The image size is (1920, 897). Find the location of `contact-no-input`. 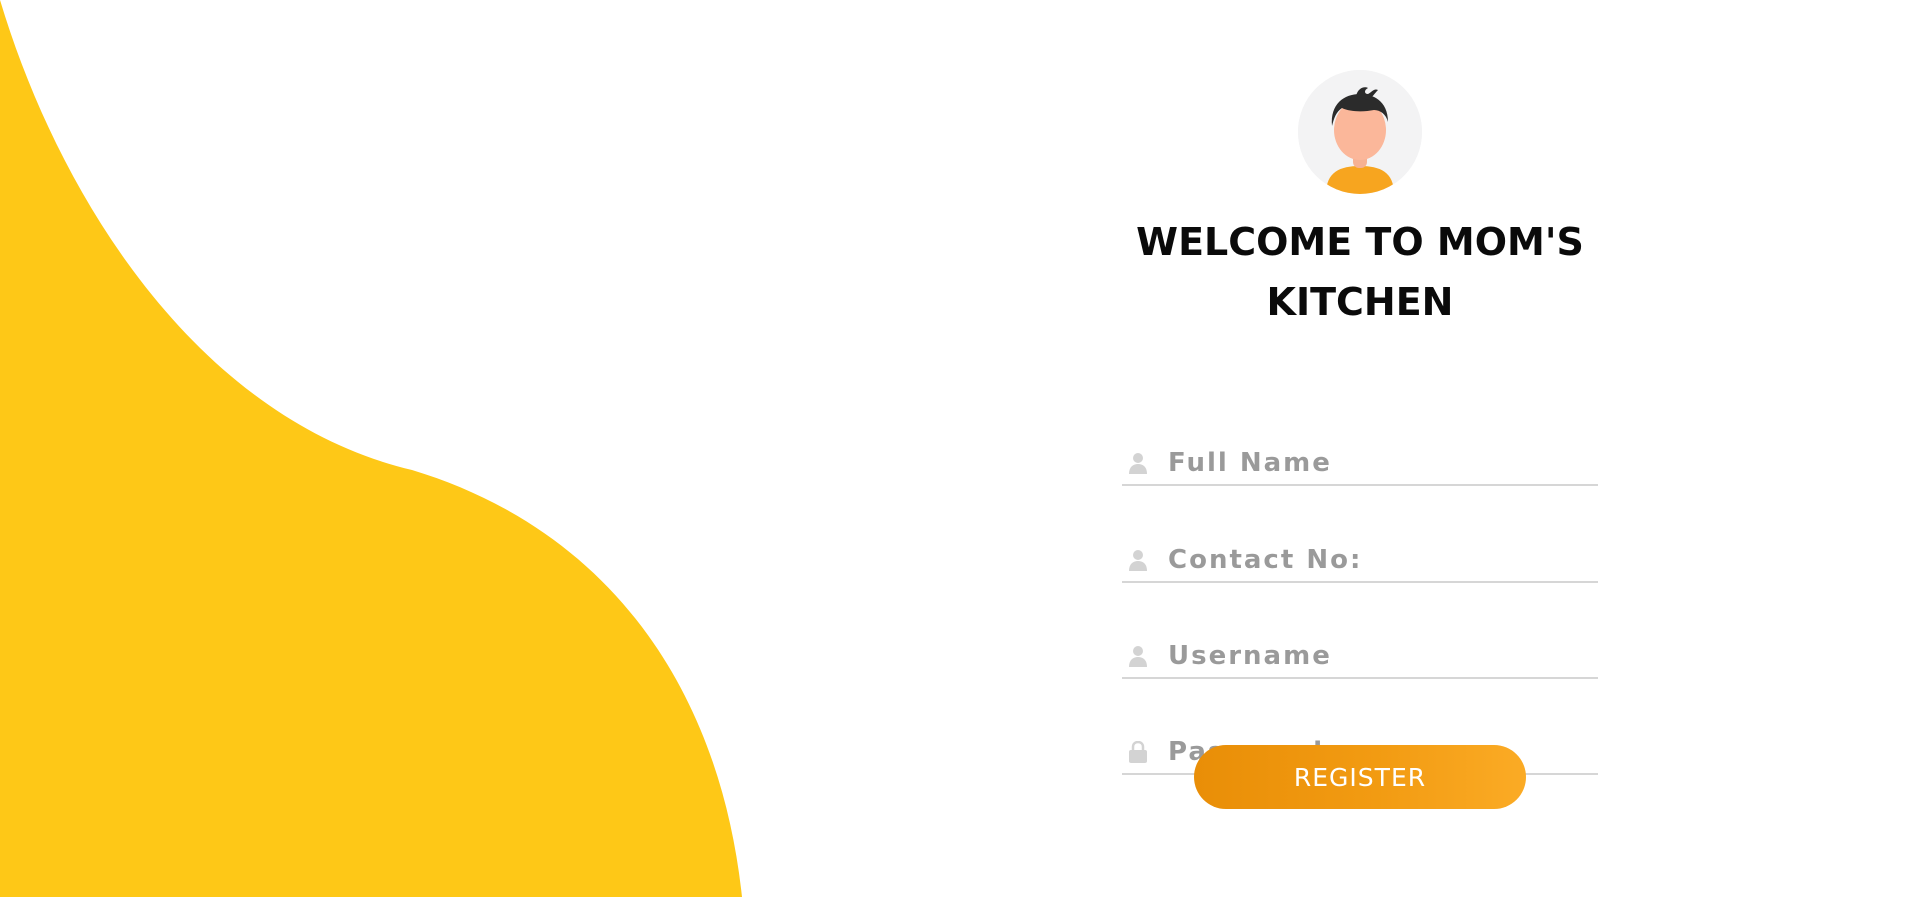

contact-no-input is located at coordinates (1378, 560).